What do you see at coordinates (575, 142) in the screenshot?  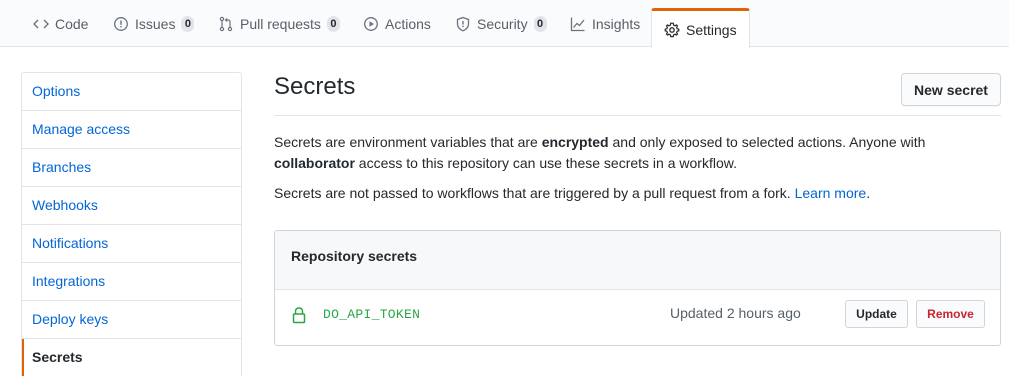 I see `description-encrypted: encrypted` at bounding box center [575, 142].